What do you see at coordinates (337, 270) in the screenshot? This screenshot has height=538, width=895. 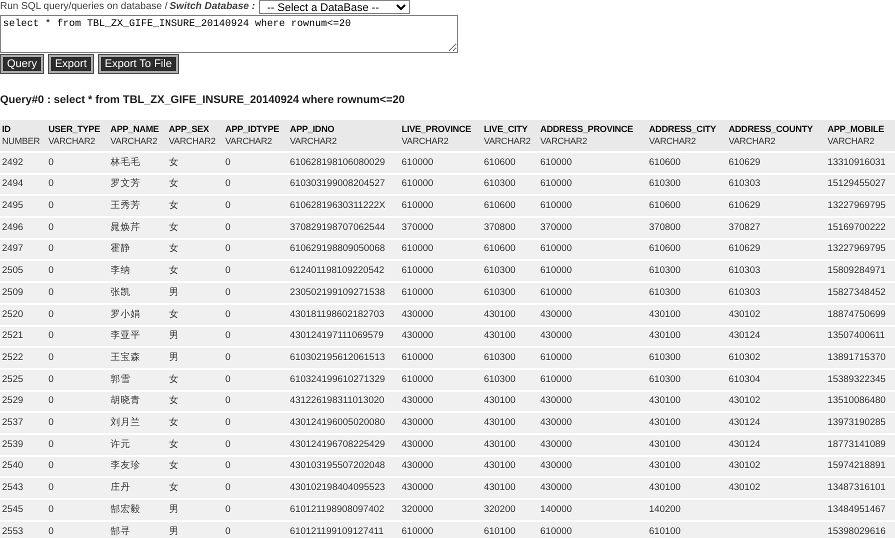 I see `table-cell: 612401198109220542` at bounding box center [337, 270].